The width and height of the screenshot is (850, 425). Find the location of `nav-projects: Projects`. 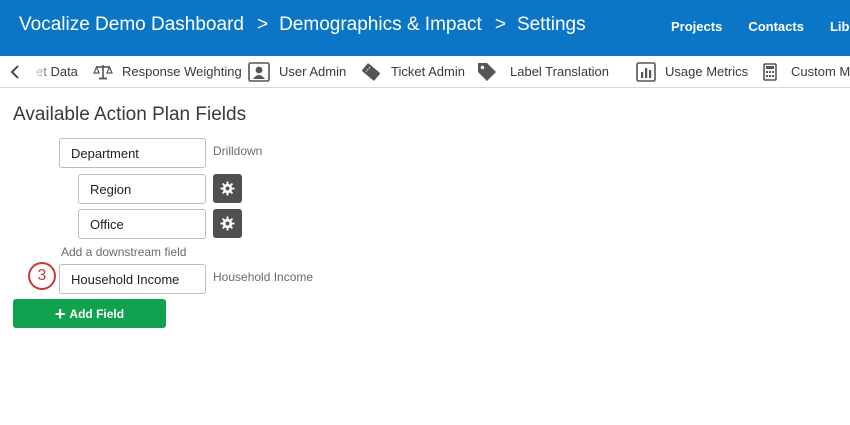

nav-projects: Projects is located at coordinates (696, 26).